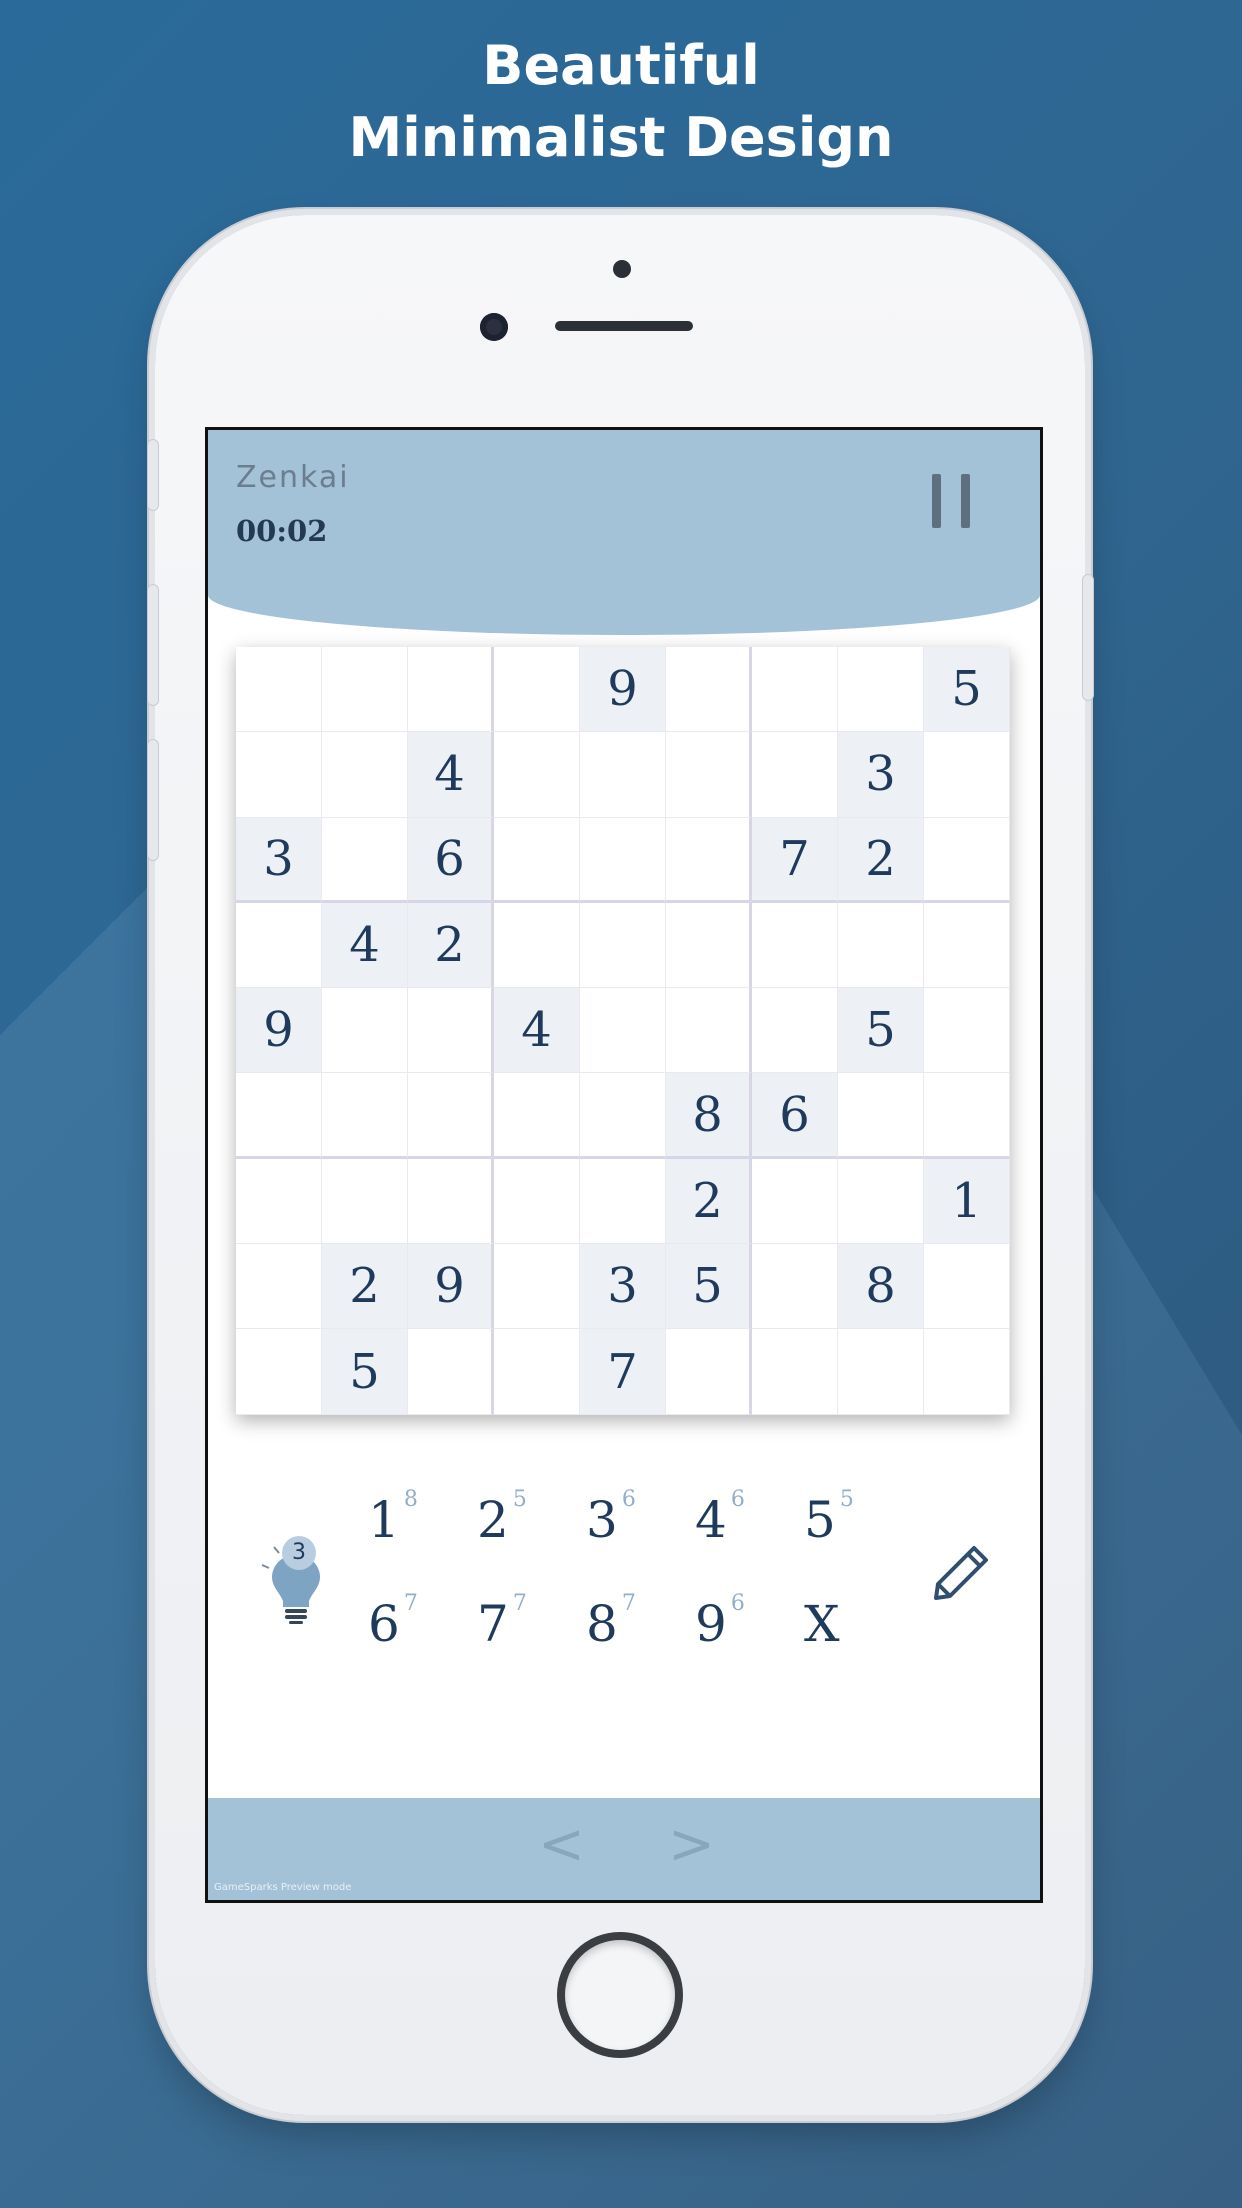 The image size is (1242, 2208). I want to click on next-button: >, so click(691, 1844).